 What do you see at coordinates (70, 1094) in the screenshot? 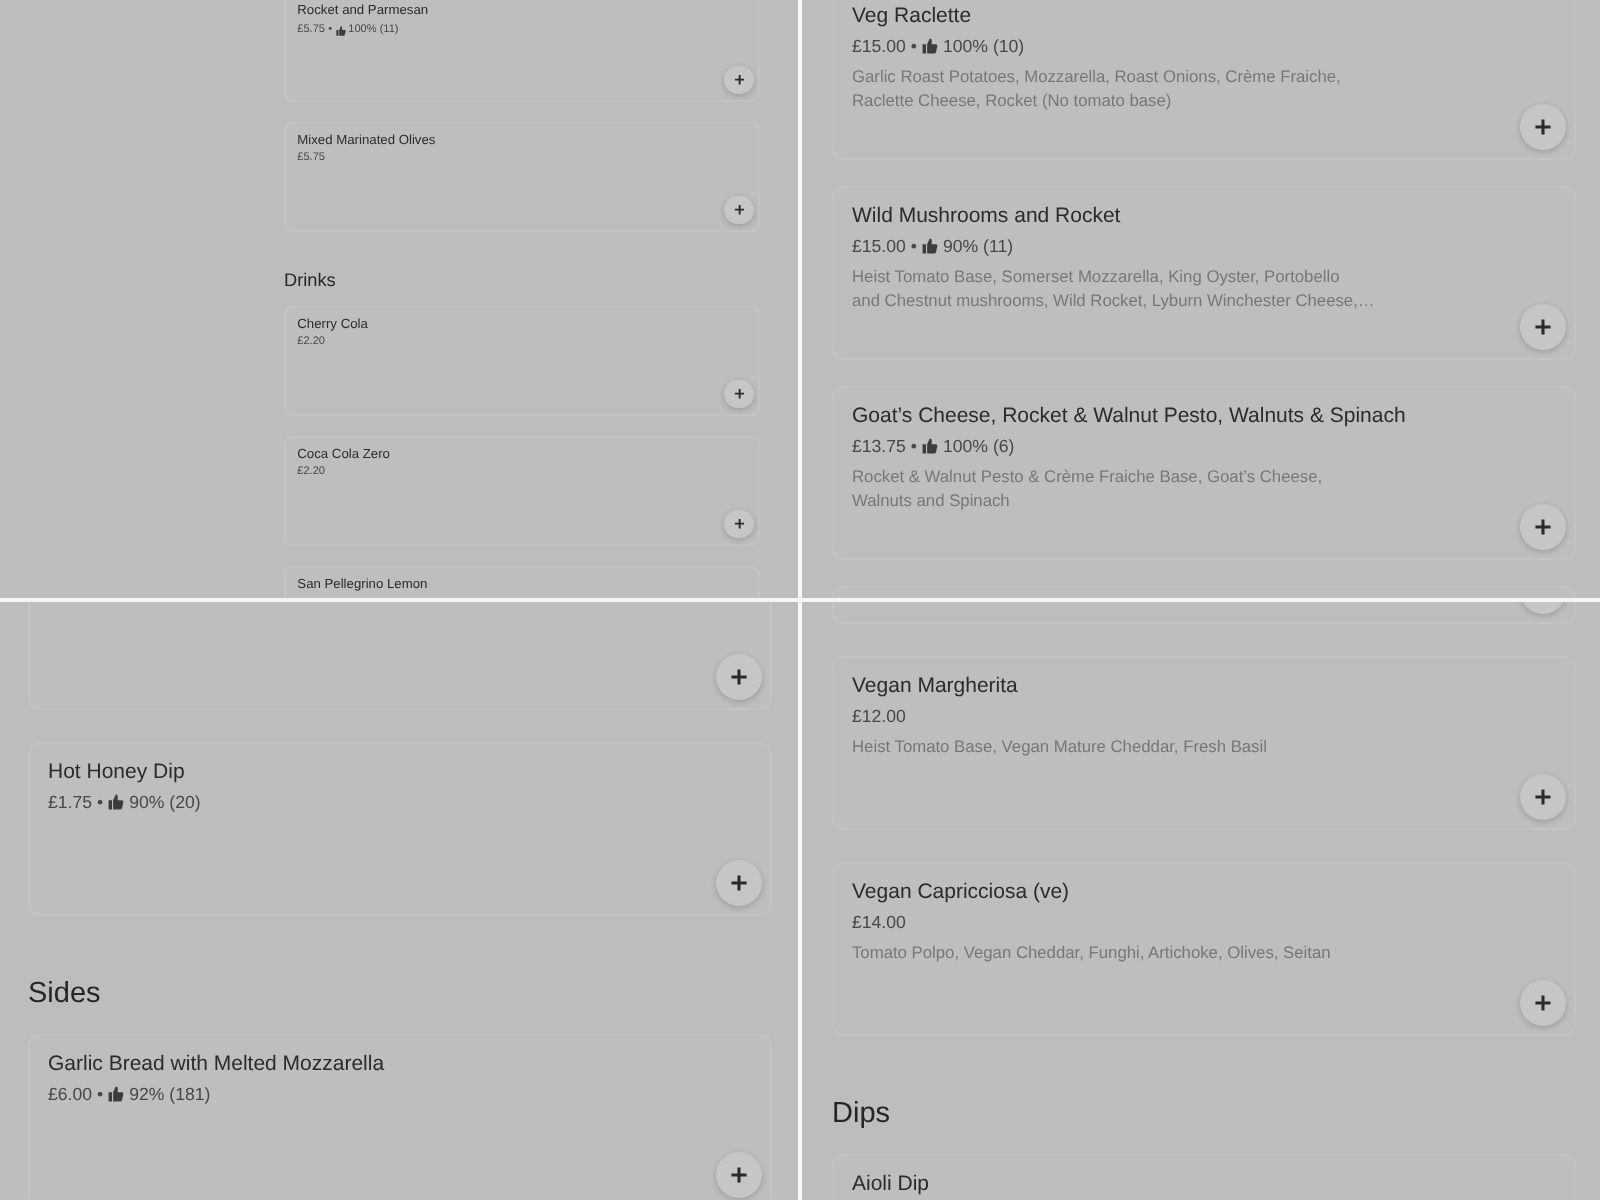
I see `item-price: £6.00` at bounding box center [70, 1094].